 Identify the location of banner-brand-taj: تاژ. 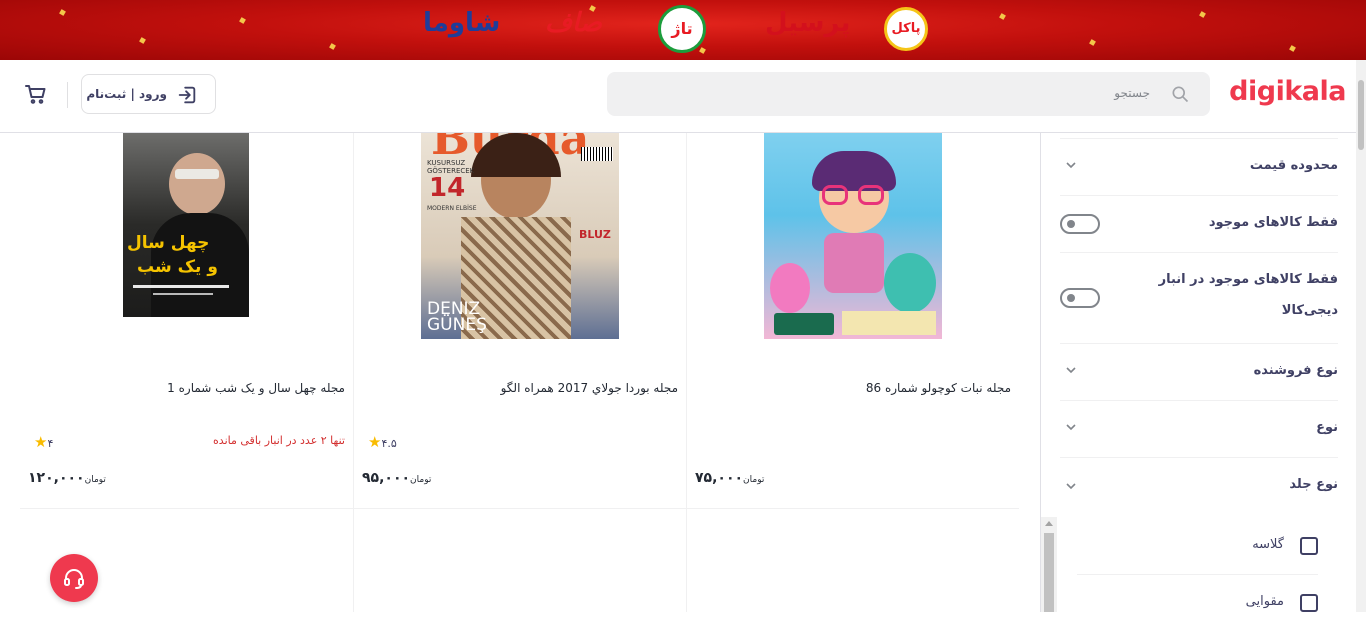
(682, 29).